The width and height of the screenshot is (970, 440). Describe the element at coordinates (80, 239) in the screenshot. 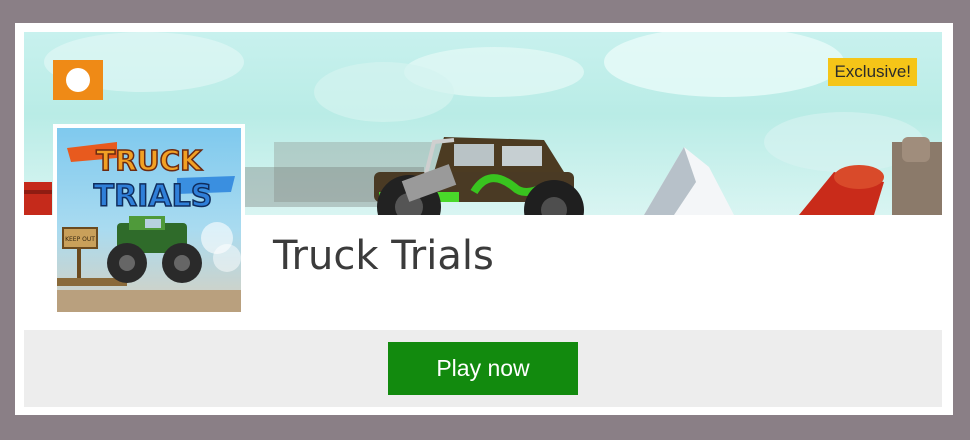

I see `cover-sign-text: KEEP OUT` at that location.